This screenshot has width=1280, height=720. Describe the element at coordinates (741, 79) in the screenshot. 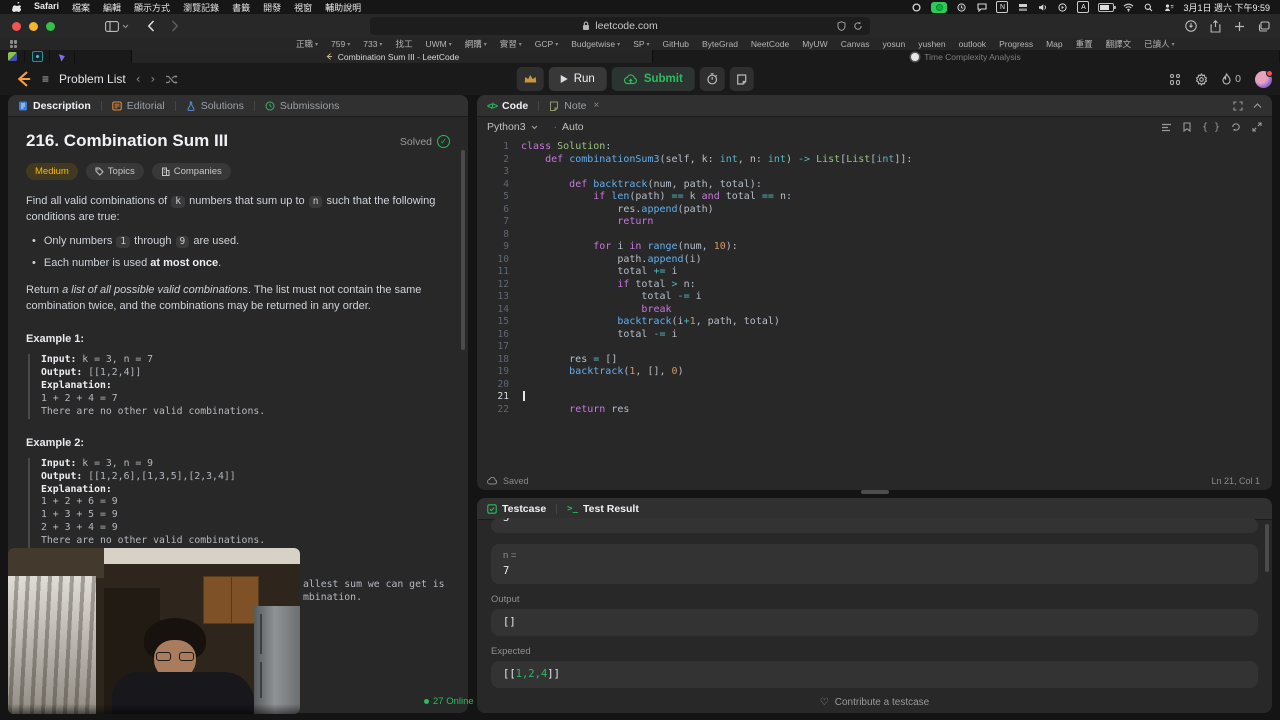

I see `notes-button` at that location.